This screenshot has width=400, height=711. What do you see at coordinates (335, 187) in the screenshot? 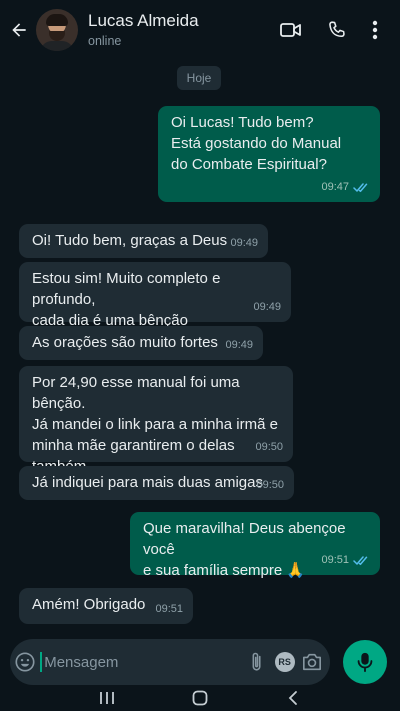
I see `message-time: 09:47` at bounding box center [335, 187].